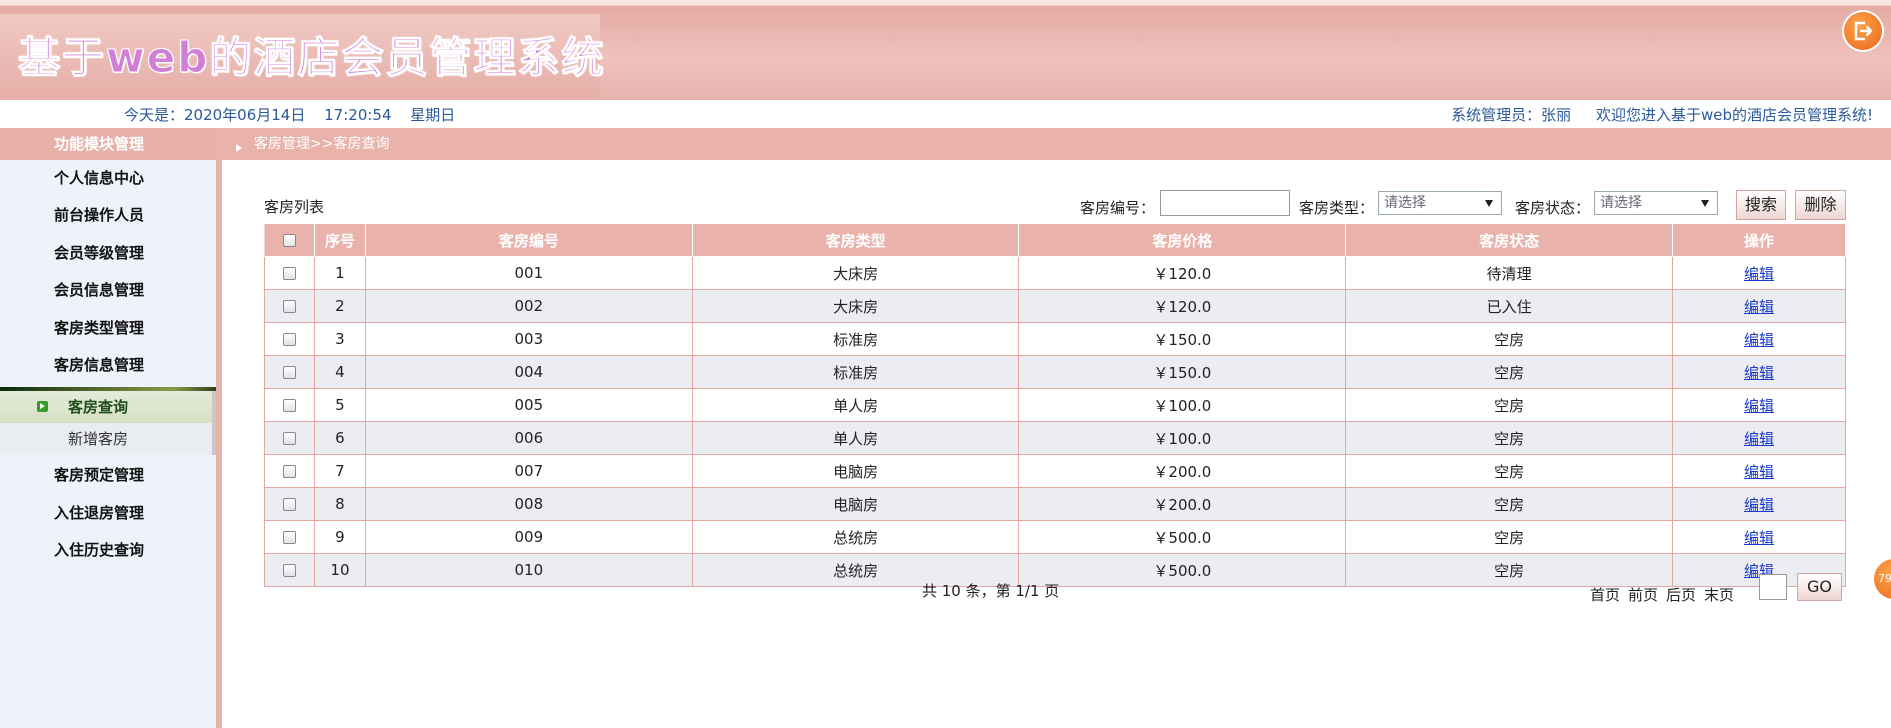  What do you see at coordinates (1605, 594) in the screenshot?
I see `pager-first: 首页` at bounding box center [1605, 594].